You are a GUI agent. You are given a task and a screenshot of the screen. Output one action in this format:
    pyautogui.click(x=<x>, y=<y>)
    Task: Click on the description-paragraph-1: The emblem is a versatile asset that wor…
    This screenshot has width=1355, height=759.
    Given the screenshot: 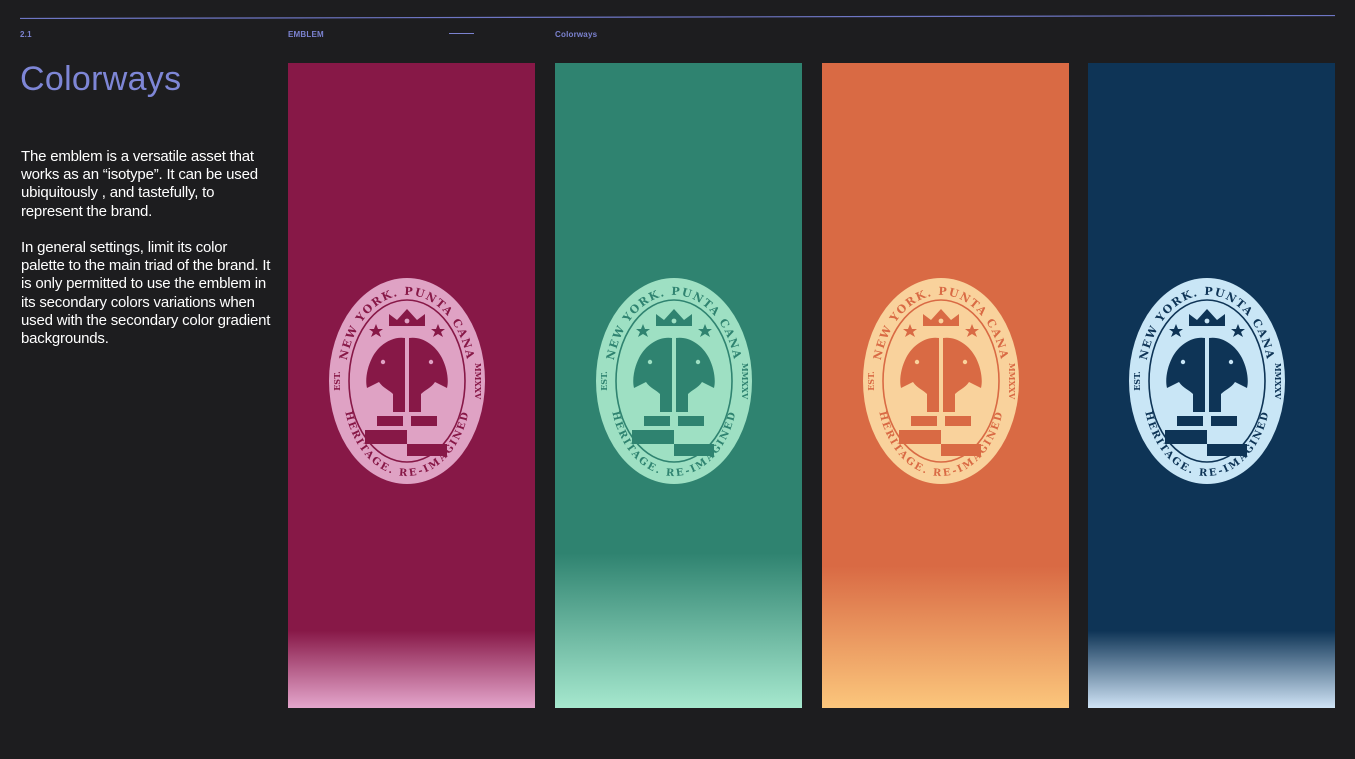 What is the action you would take?
    pyautogui.click(x=139, y=184)
    